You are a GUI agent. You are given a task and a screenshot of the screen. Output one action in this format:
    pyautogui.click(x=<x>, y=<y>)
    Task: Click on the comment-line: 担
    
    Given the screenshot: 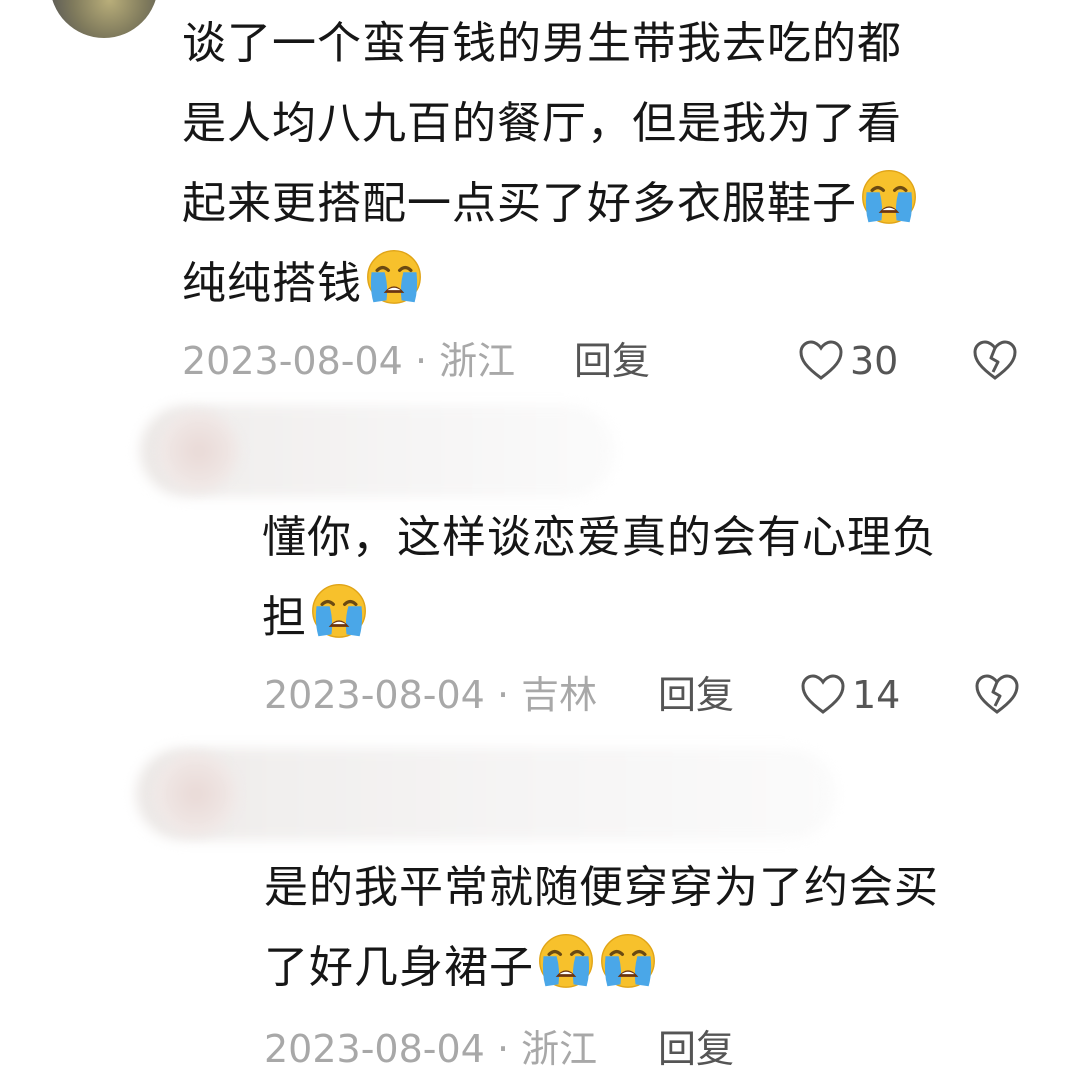 What is the action you would take?
    pyautogui.click(x=599, y=618)
    